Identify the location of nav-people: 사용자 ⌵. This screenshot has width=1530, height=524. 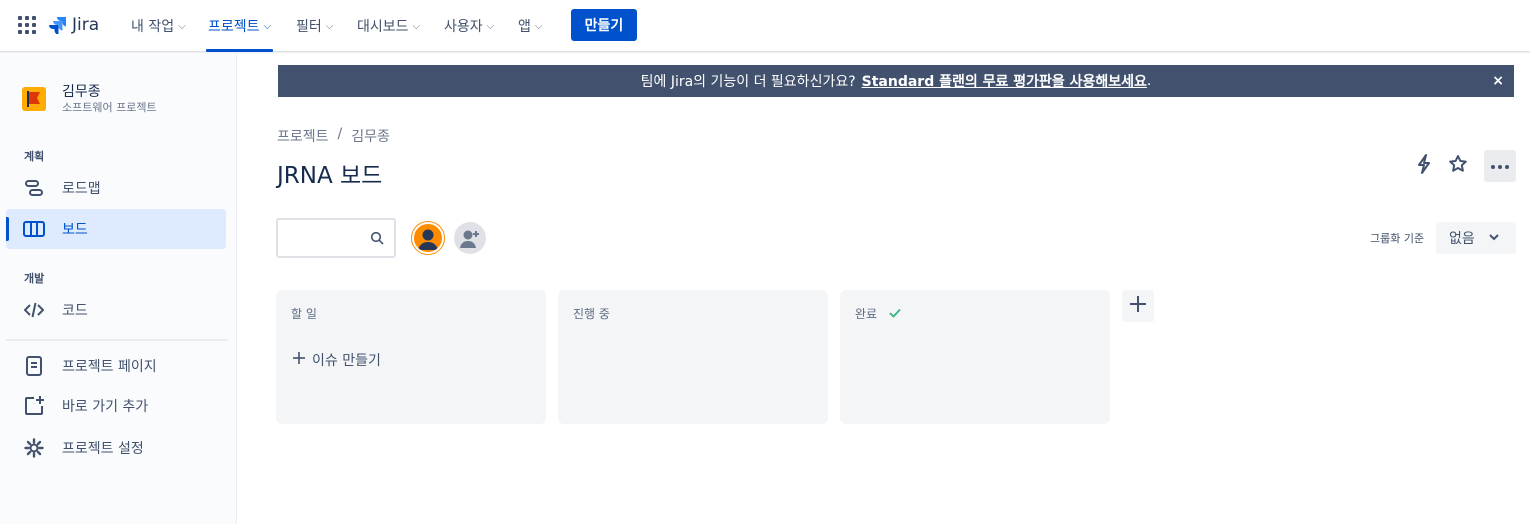
(469, 26).